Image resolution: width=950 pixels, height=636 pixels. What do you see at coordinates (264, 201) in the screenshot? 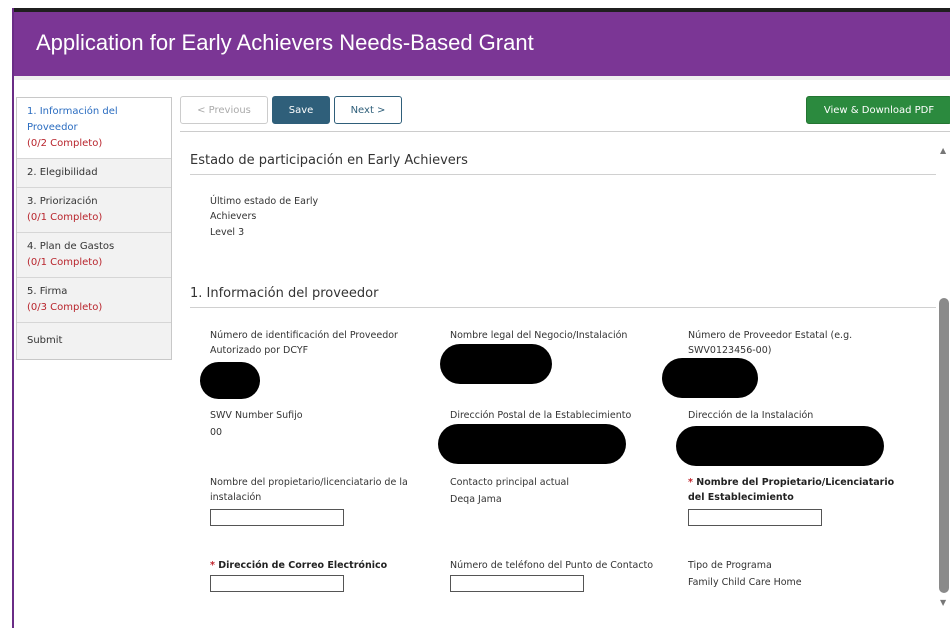
I see `ea-status-label-line: Último estado de Early` at bounding box center [264, 201].